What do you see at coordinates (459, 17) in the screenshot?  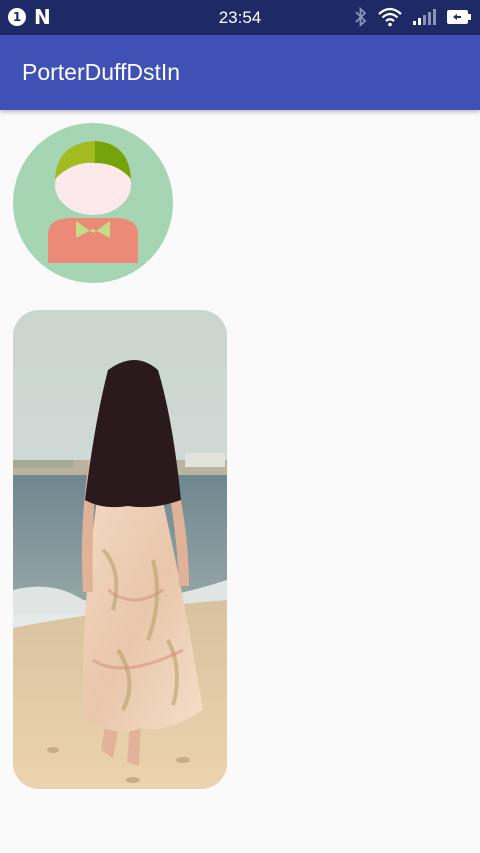 I see `battery-icon` at bounding box center [459, 17].